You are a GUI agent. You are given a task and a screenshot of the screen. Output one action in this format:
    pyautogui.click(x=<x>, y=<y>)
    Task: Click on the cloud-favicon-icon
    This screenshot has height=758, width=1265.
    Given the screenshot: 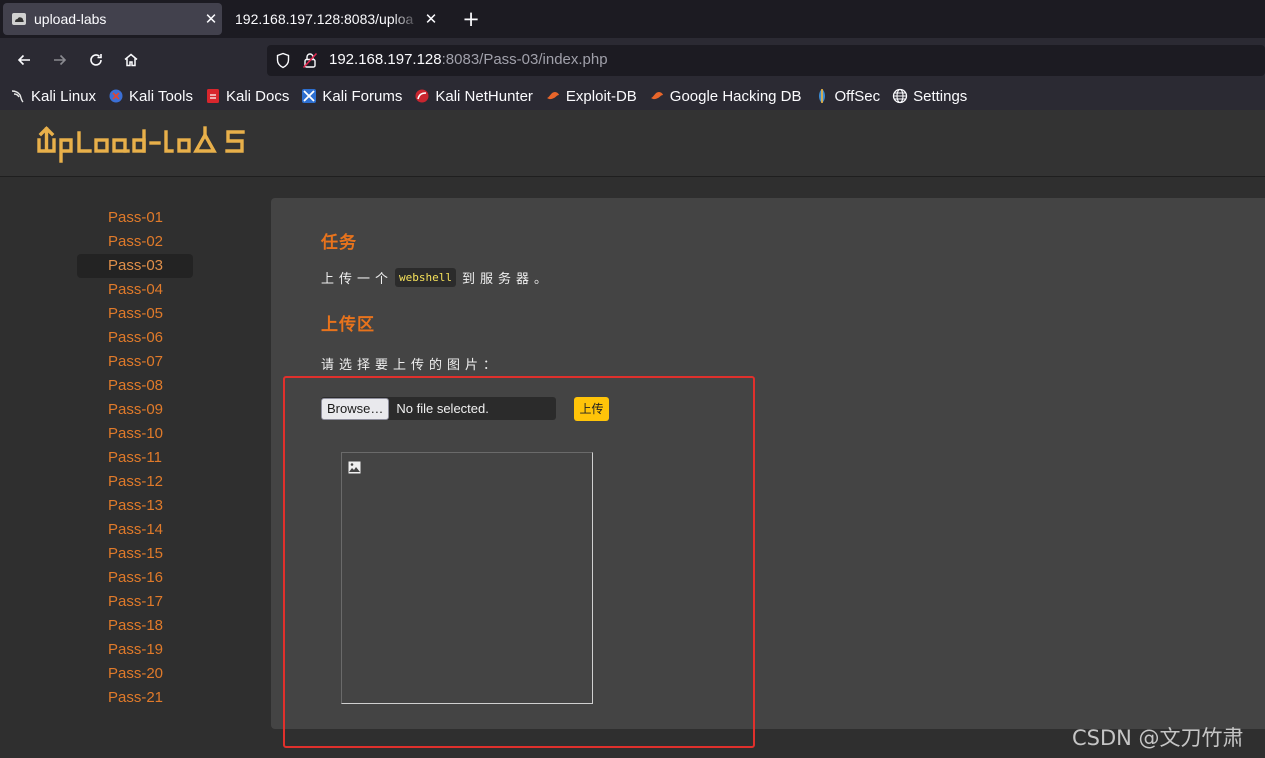 What is the action you would take?
    pyautogui.click(x=19, y=19)
    